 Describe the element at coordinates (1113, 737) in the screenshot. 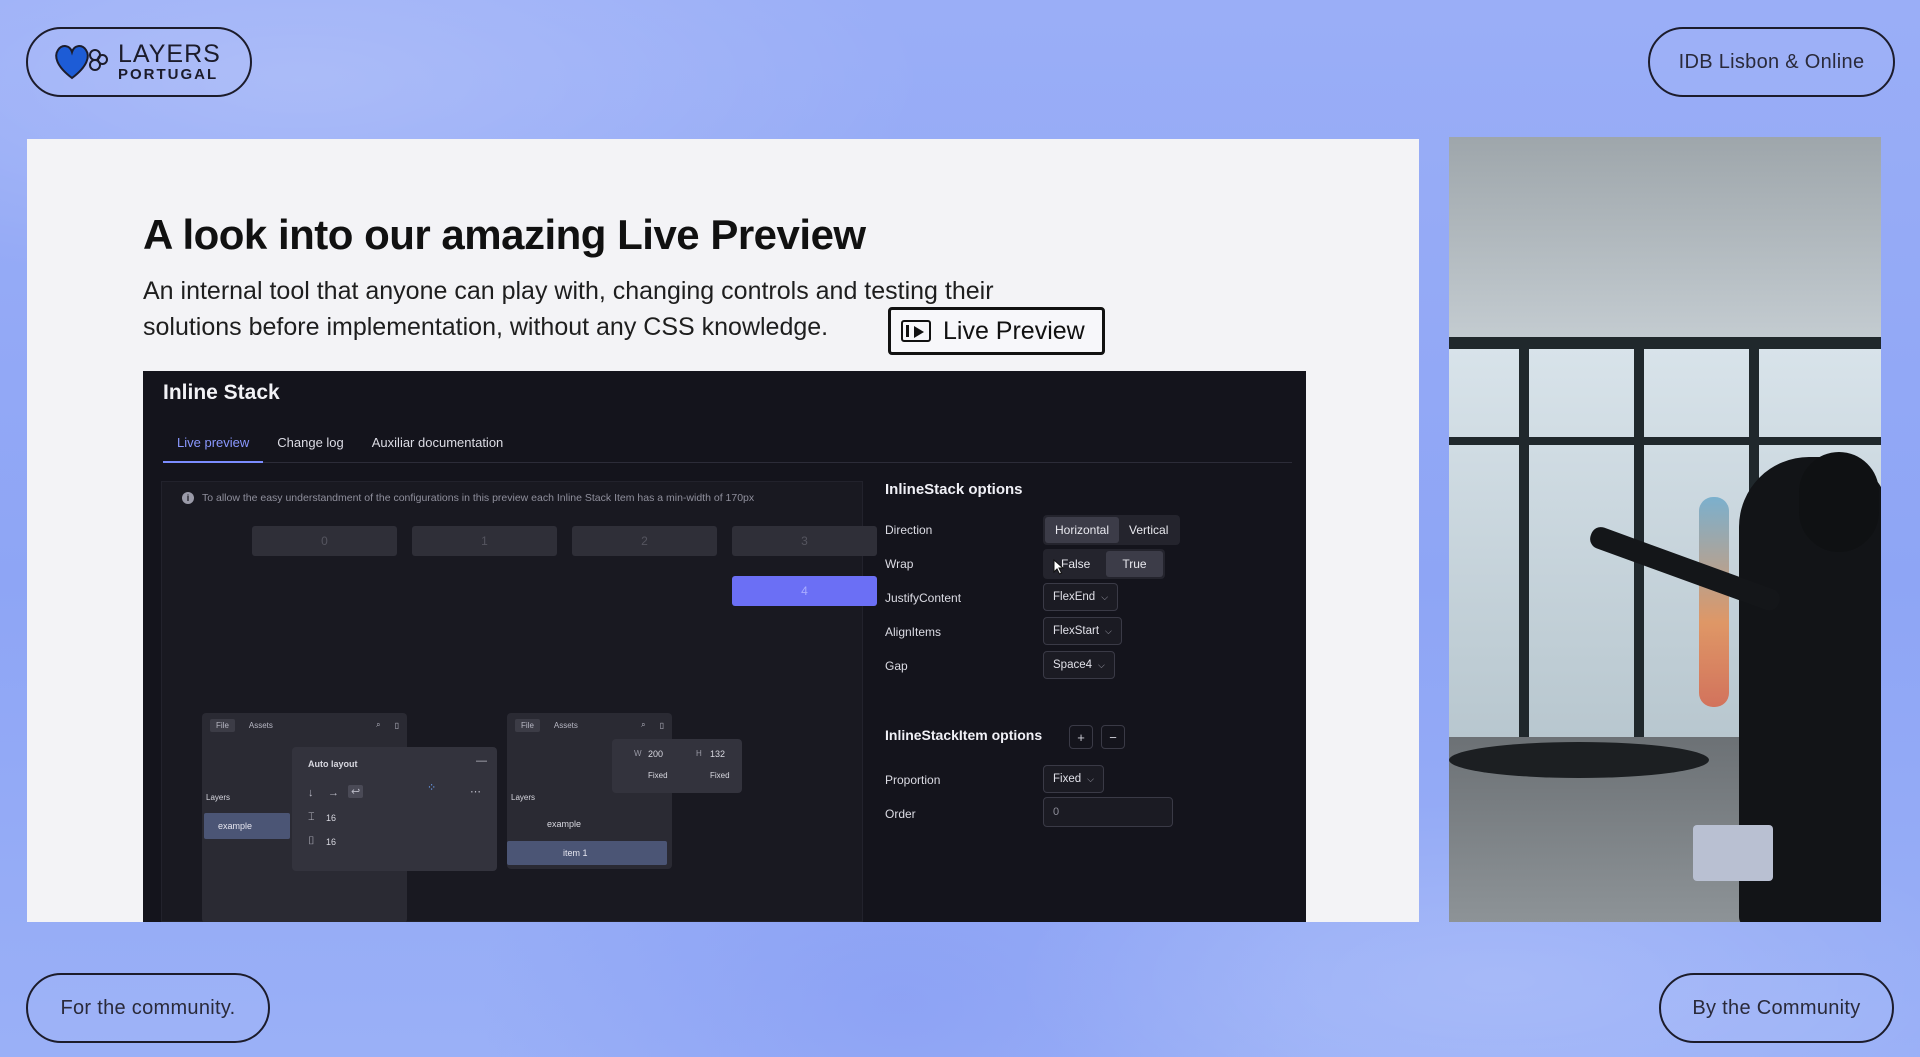

I see `remove-item-button: −` at that location.